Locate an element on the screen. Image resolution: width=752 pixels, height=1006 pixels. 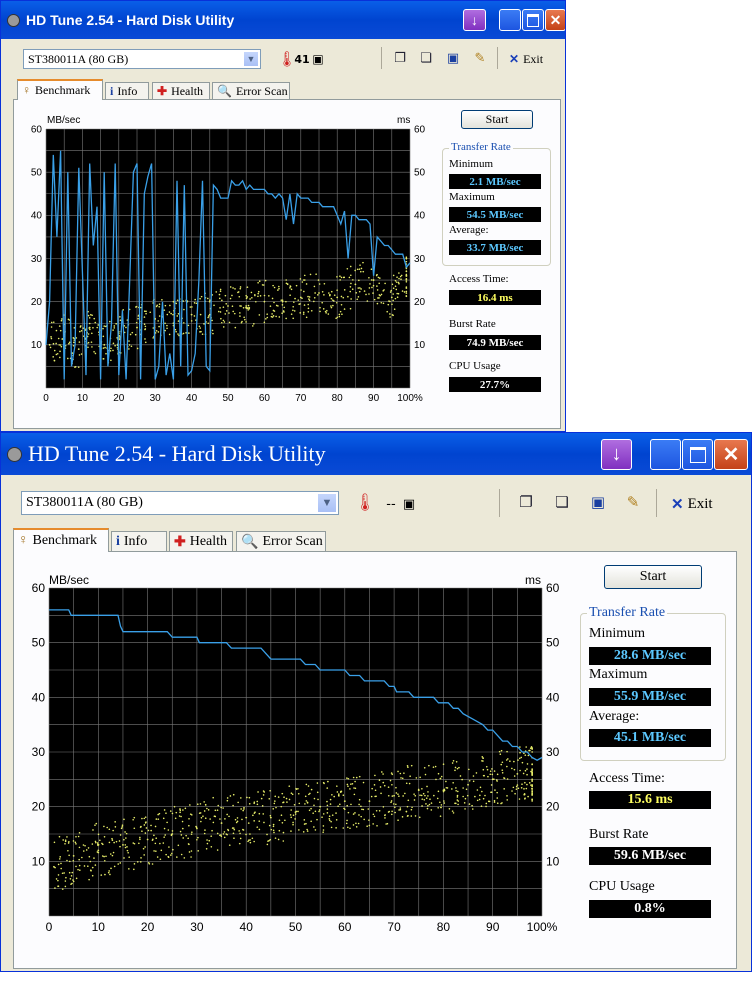
benchmark-icon: ♀ is located at coordinates (26, 90).